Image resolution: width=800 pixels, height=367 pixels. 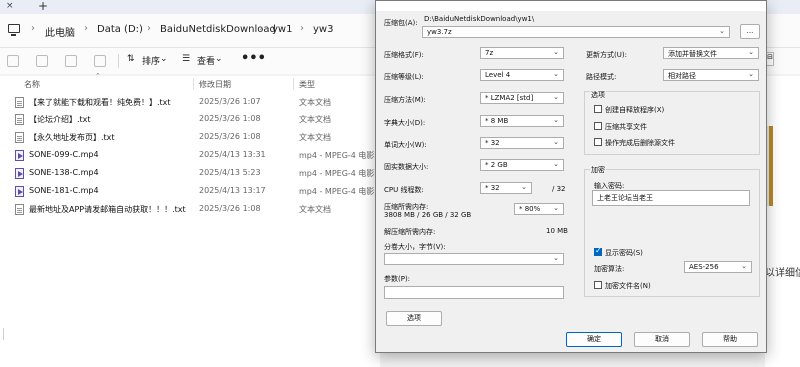 What do you see at coordinates (323, 29) in the screenshot?
I see `breadcrumb-folder-yw3: yw3` at bounding box center [323, 29].